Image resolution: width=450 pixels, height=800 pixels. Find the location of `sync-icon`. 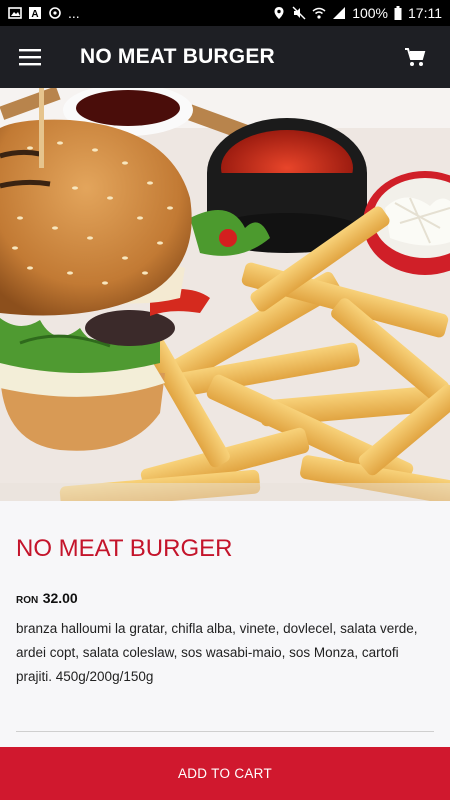

sync-icon is located at coordinates (55, 13).